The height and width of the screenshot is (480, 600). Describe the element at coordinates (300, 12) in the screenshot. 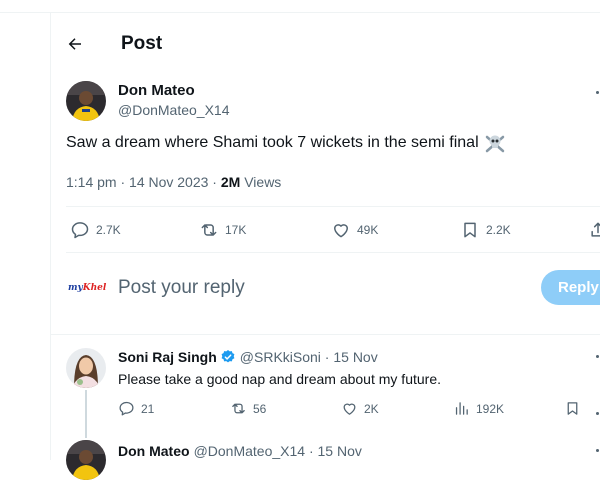

I see `top-divider` at that location.